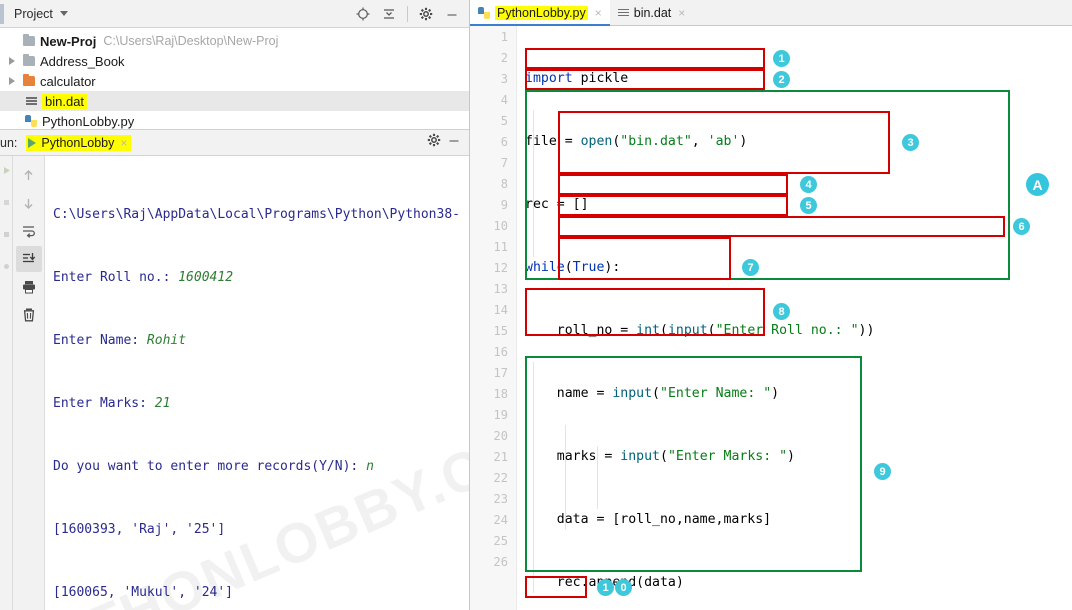 The height and width of the screenshot is (610, 1072). I want to click on console-line: Enter Name: Rohit, so click(120, 340).